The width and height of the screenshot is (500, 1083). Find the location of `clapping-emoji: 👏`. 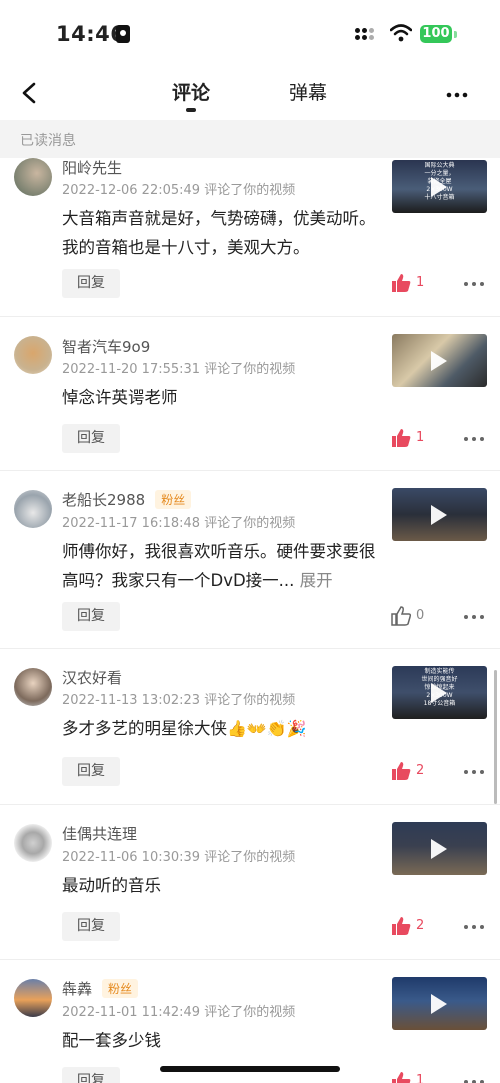

clapping-emoji: 👏 is located at coordinates (276, 728).